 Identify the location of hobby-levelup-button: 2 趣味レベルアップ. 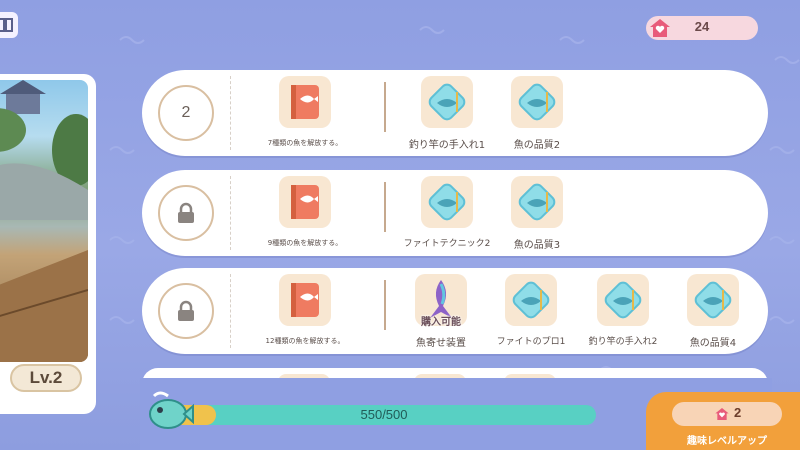
(723, 421).